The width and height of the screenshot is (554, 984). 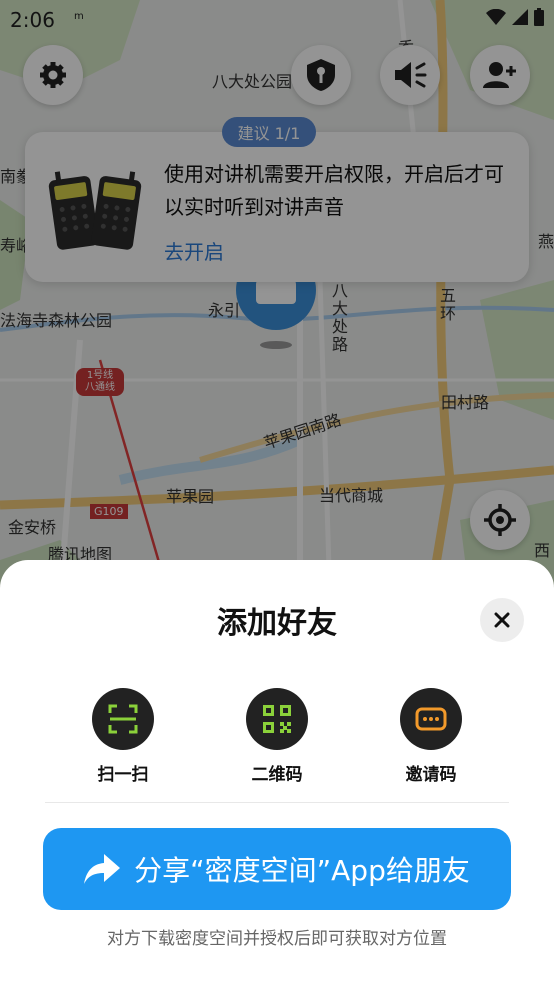 I want to click on scan-action: 扫一扫, so click(x=123, y=736).